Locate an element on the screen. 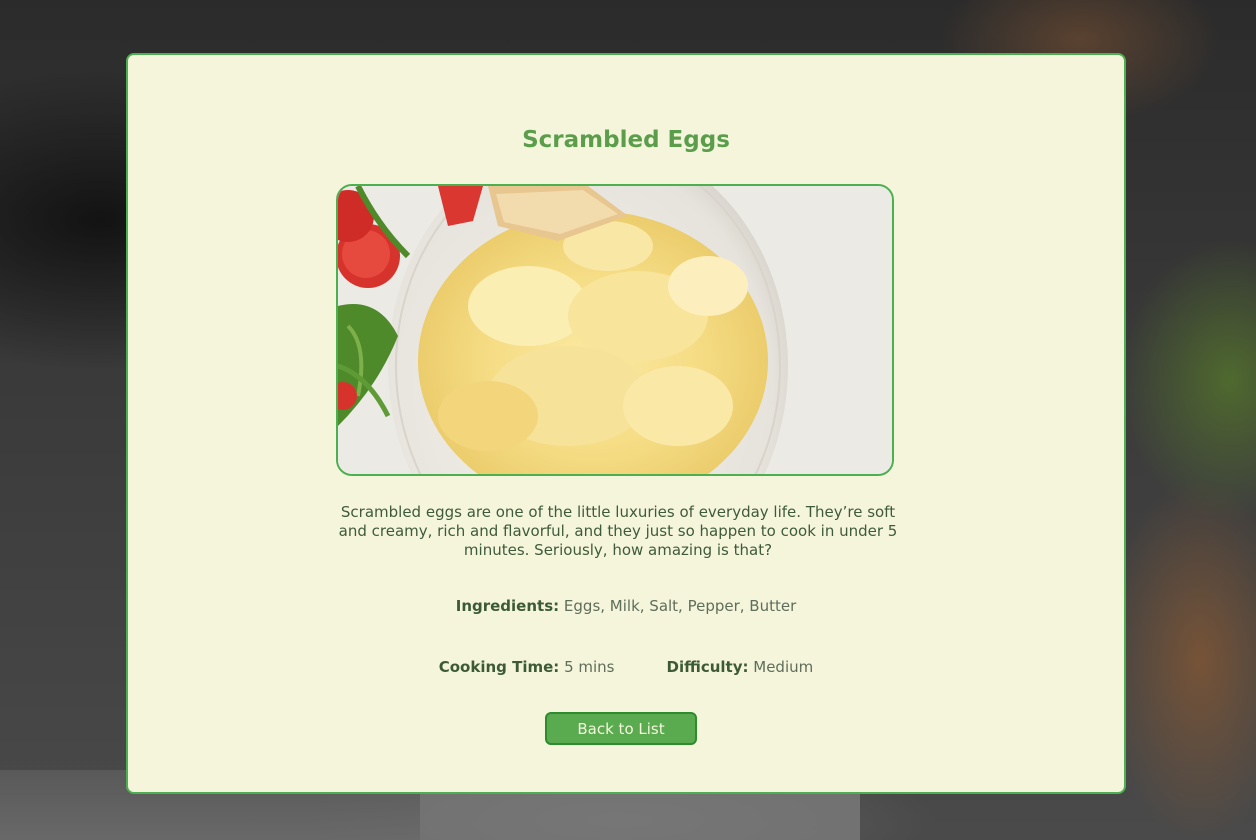 The image size is (1256, 840). difficulty-label: Difficulty: is located at coordinates (707, 667).